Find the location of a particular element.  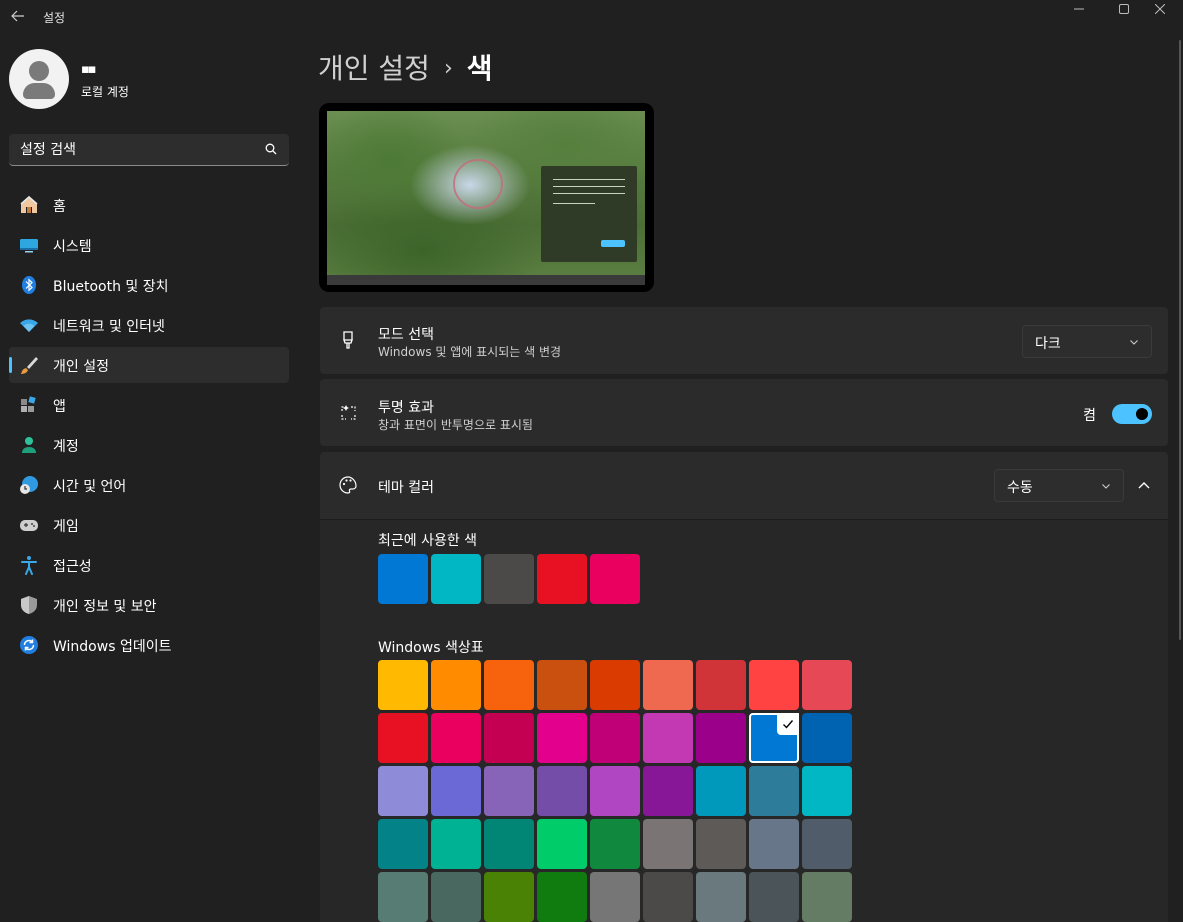

mode-dropdown: 다크 is located at coordinates (1087, 341).